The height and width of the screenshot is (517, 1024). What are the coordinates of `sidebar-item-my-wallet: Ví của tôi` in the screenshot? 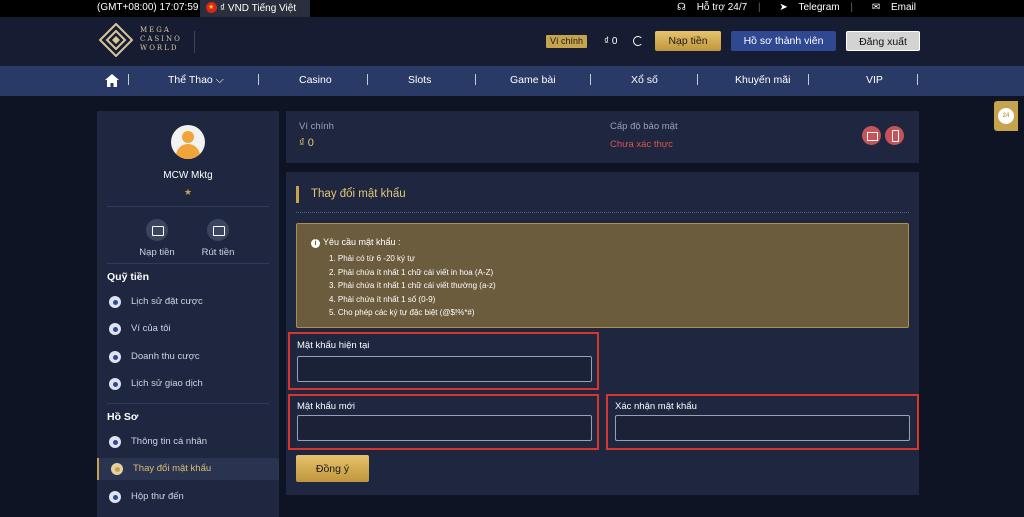 It's located at (188, 329).